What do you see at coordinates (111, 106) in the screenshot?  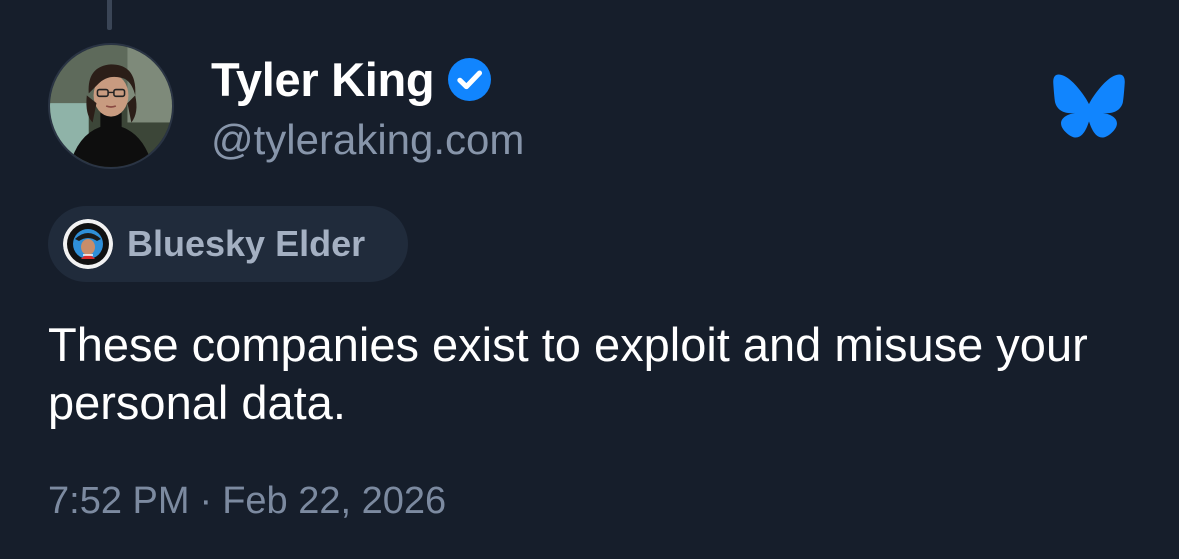 I see `author-avatar` at bounding box center [111, 106].